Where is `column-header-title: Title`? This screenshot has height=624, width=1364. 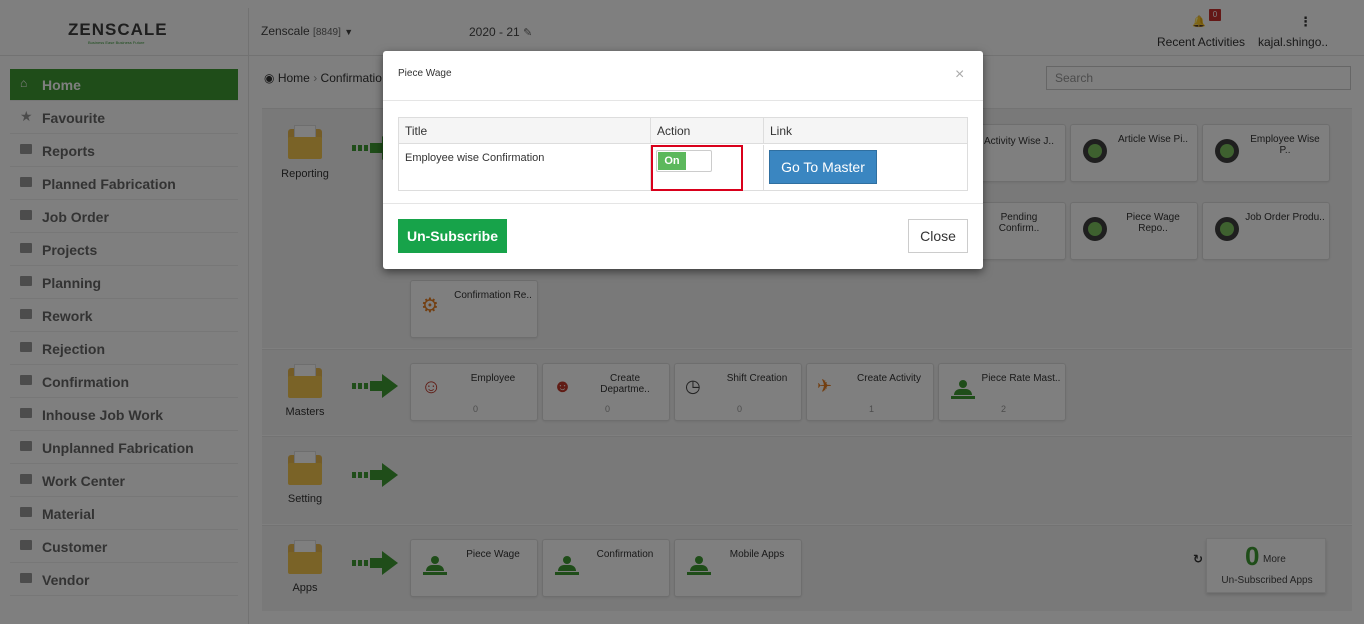
column-header-title: Title is located at coordinates (525, 131).